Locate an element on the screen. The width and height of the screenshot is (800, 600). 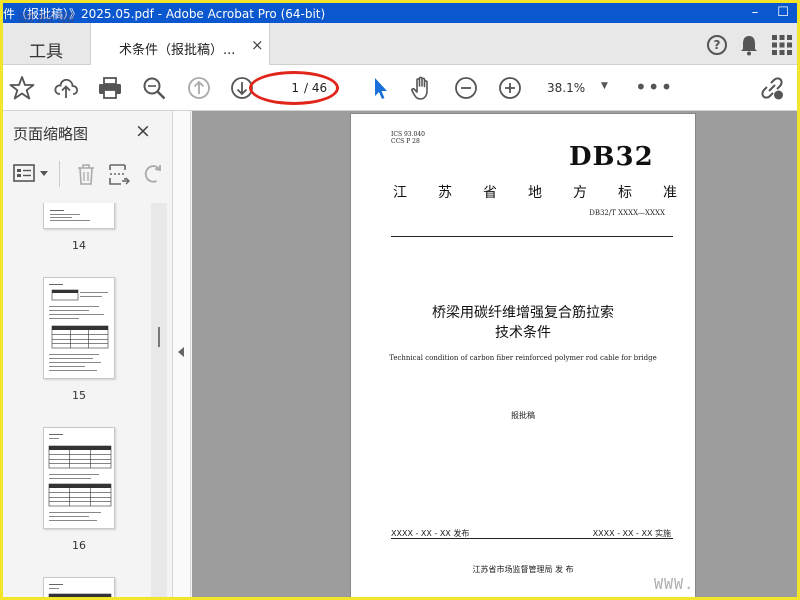
thumbnail-options-icon is located at coordinates (32, 174).